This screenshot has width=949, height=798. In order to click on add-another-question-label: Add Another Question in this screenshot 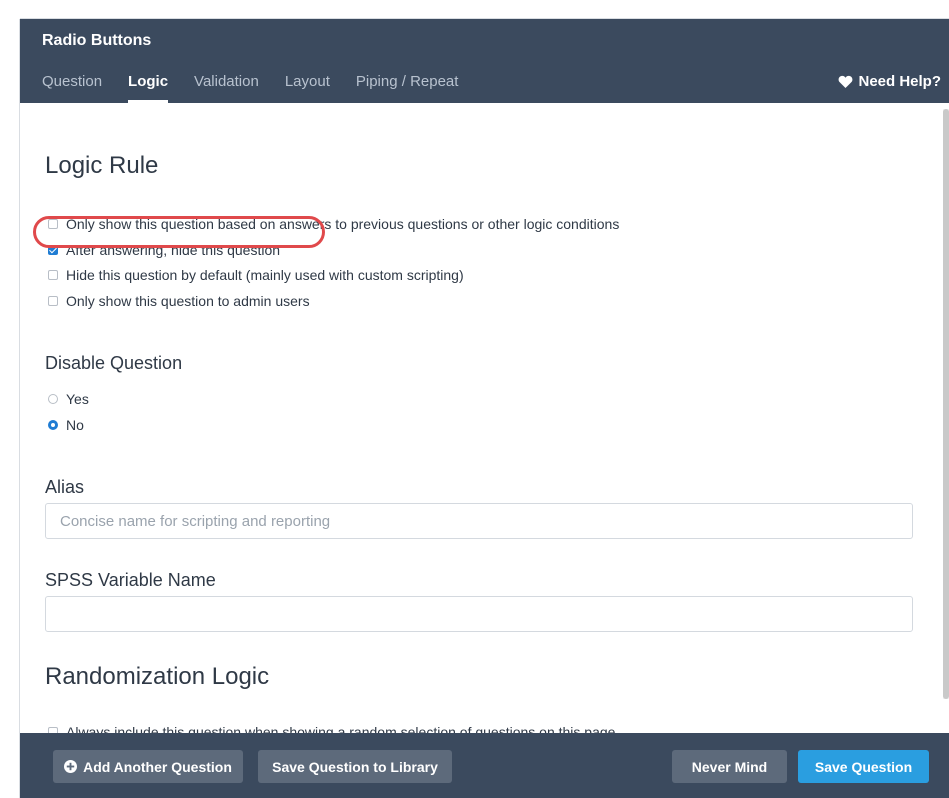, I will do `click(157, 766)`.